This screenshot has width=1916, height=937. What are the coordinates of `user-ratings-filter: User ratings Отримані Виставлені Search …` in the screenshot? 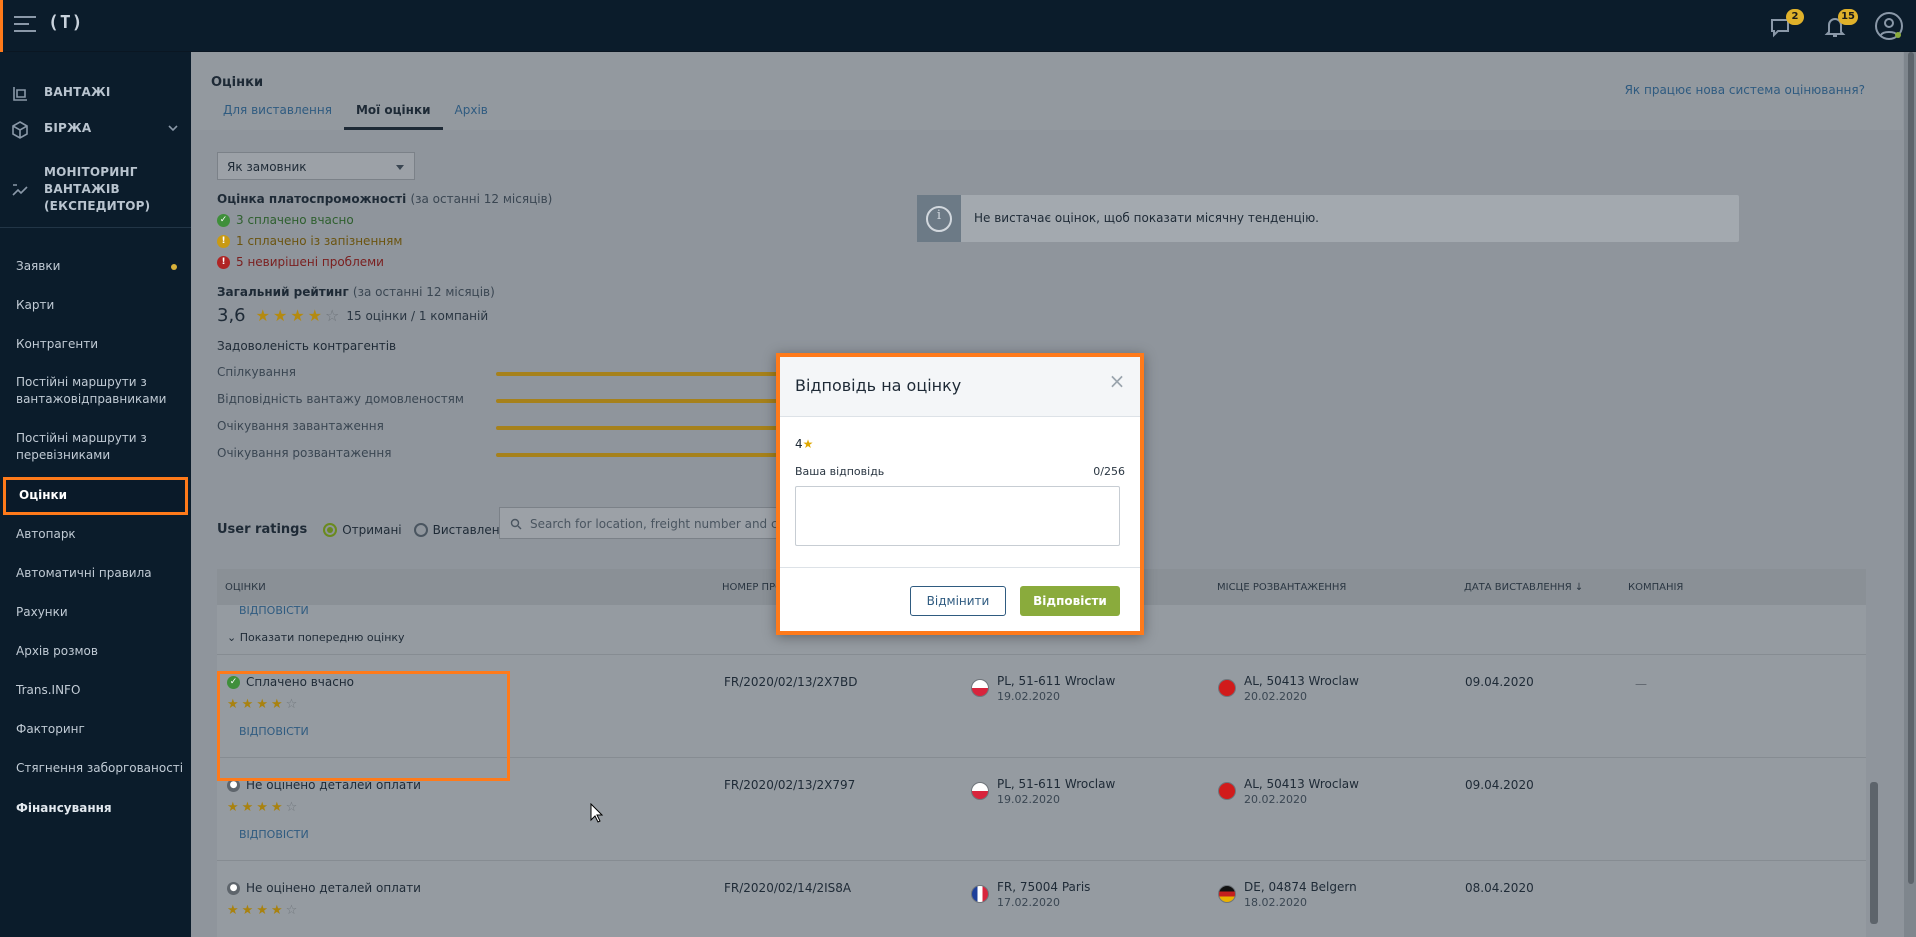 It's located at (503, 523).